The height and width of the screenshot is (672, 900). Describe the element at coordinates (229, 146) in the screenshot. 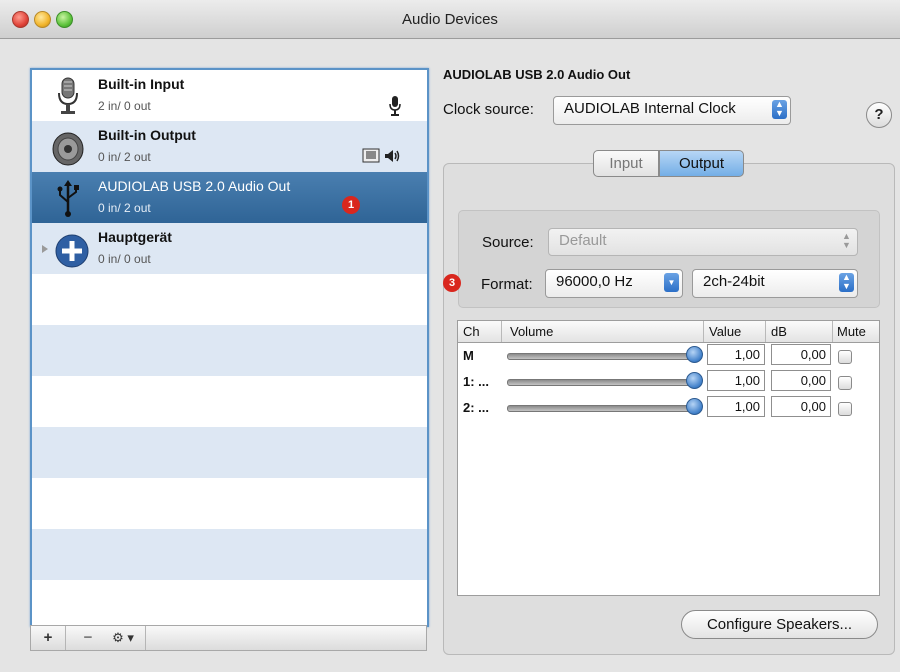

I see `device-row-built-in-output: Built-in Output 0 in/ 2 out` at that location.